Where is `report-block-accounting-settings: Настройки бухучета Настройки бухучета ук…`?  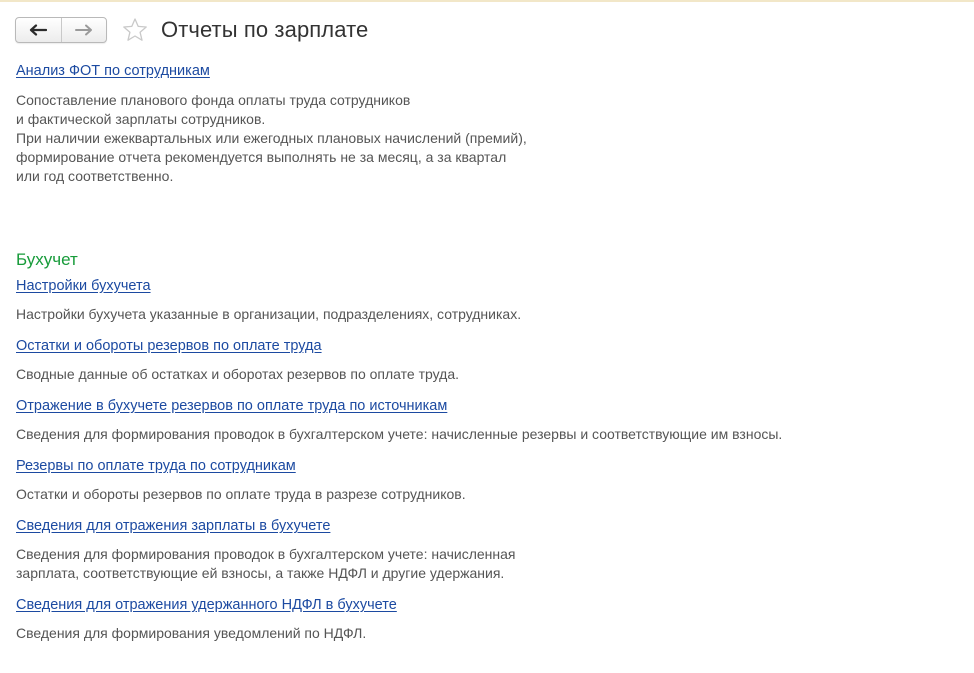
report-block-accounting-settings: Настройки бухучета Настройки бухучета ук… is located at coordinates (491, 300).